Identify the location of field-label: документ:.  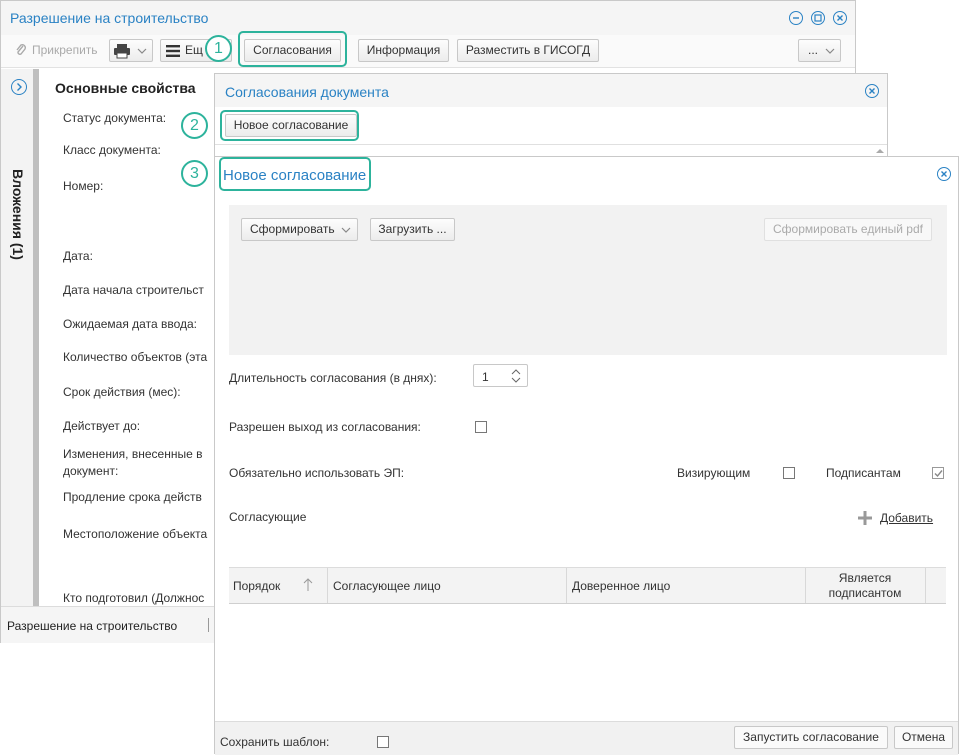
(91, 471).